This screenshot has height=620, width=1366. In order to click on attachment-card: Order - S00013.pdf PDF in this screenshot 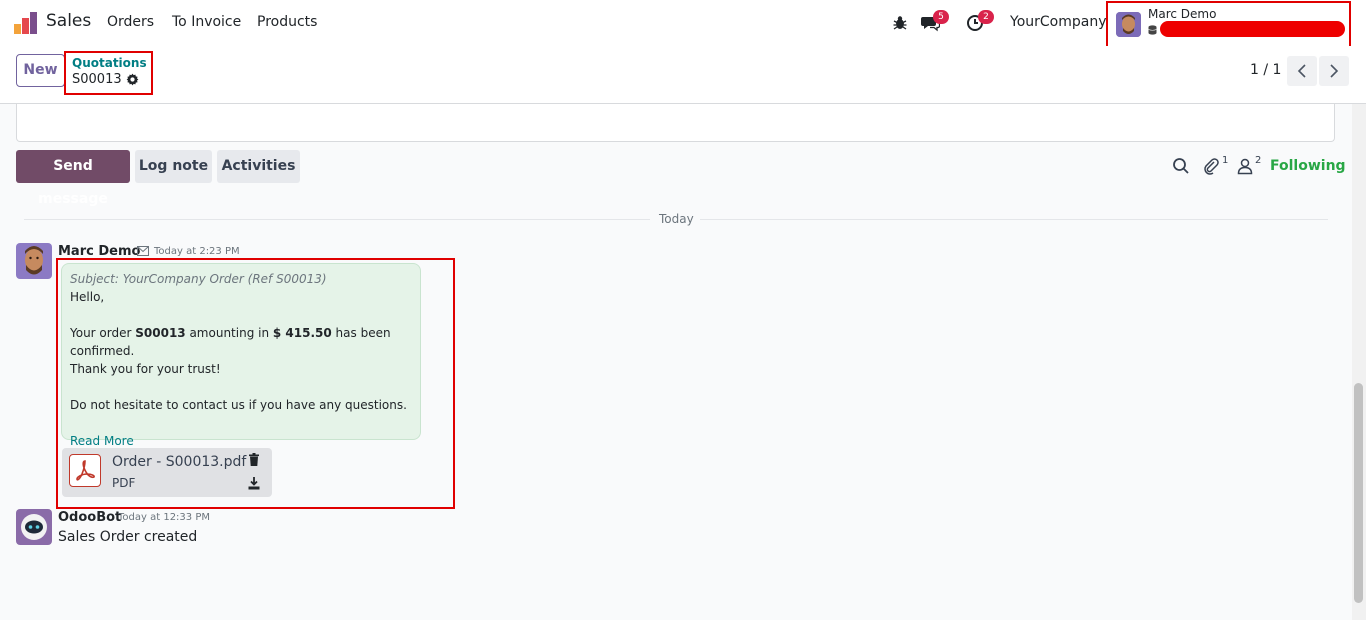, I will do `click(167, 472)`.